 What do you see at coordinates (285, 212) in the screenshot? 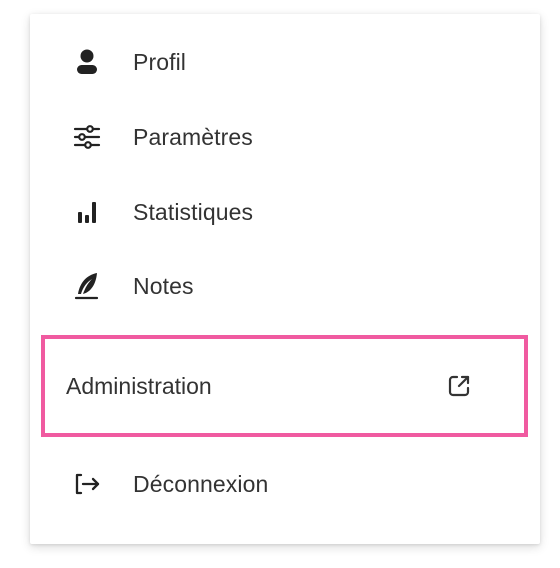
I see `menu-item-statistiques: Statistiques` at bounding box center [285, 212].